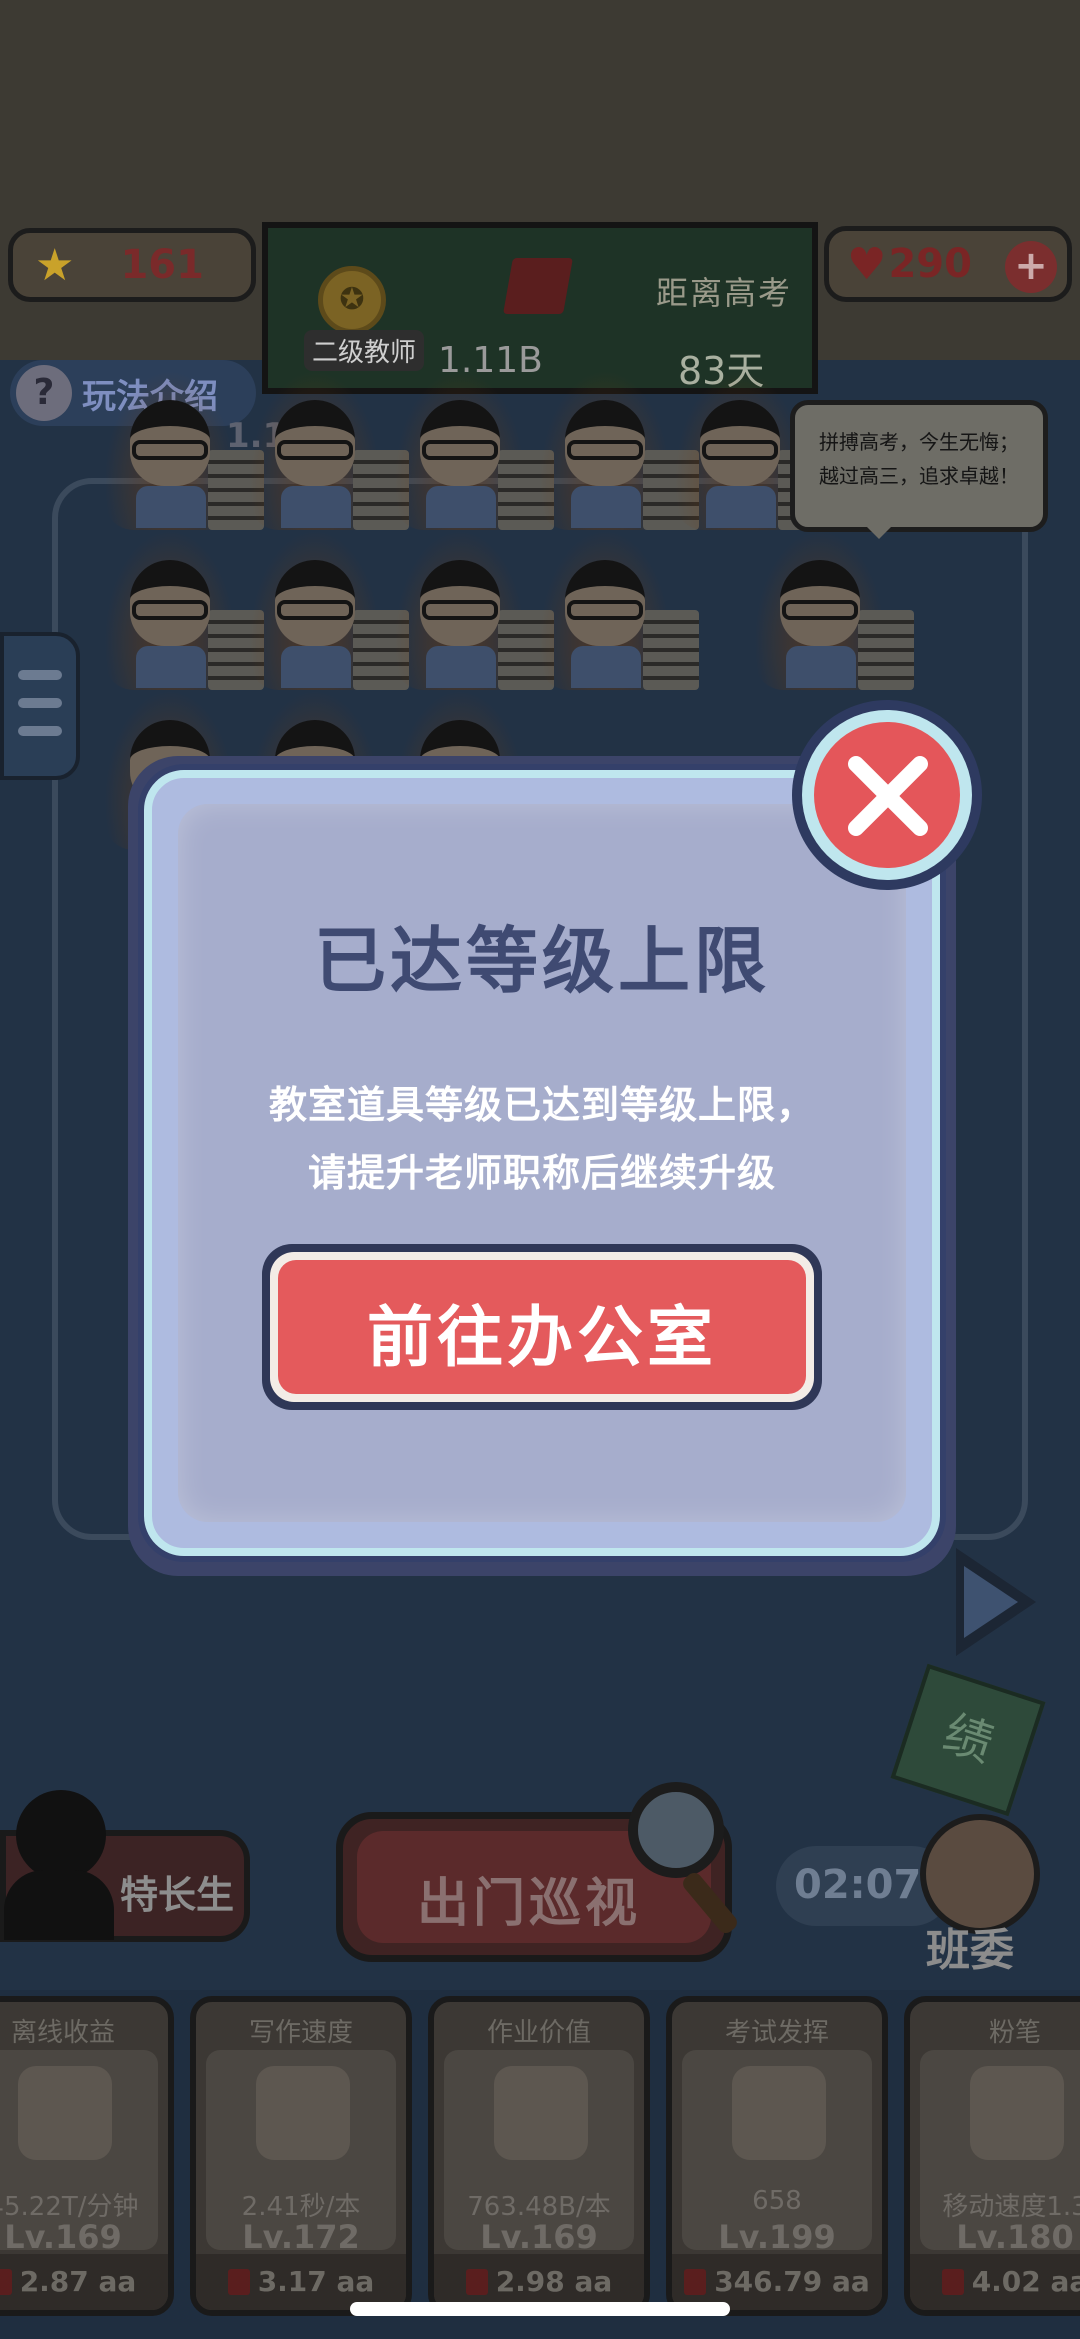 This screenshot has height=2339, width=1080. What do you see at coordinates (858, 1885) in the screenshot?
I see `timer-value: 02:07` at bounding box center [858, 1885].